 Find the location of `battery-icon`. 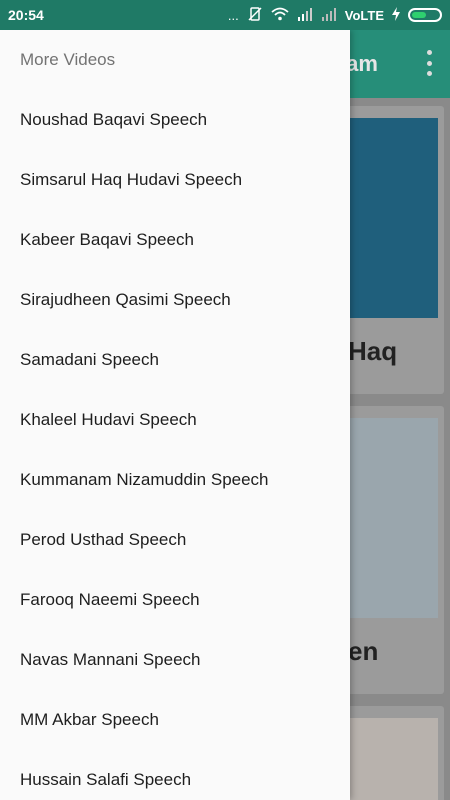

battery-icon is located at coordinates (425, 15).